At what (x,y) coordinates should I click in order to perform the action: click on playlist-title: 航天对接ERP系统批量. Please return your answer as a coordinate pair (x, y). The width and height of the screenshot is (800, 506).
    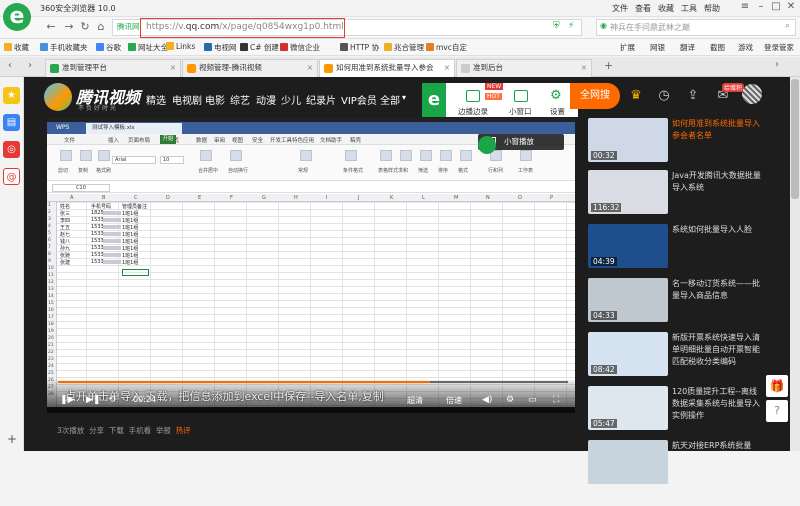
    Looking at the image, I should click on (717, 446).